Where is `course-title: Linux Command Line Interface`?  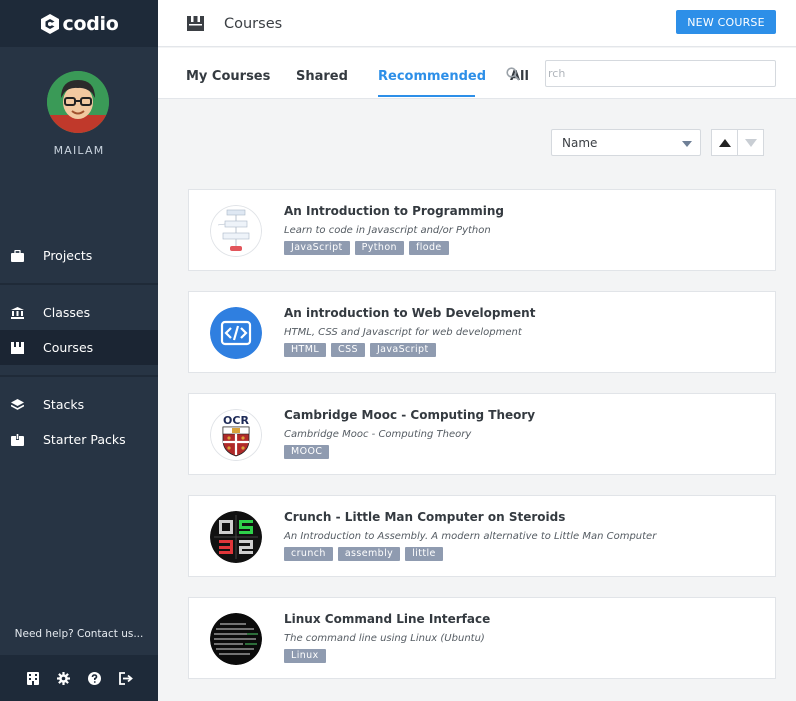 course-title: Linux Command Line Interface is located at coordinates (387, 619).